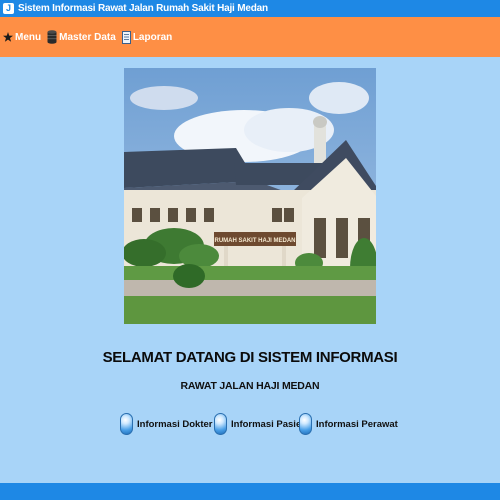 The width and height of the screenshot is (500, 500). Describe the element at coordinates (250, 357) in the screenshot. I see `welcome-title: SELAMAT DATANG DI SISTEM INFORMASI` at that location.